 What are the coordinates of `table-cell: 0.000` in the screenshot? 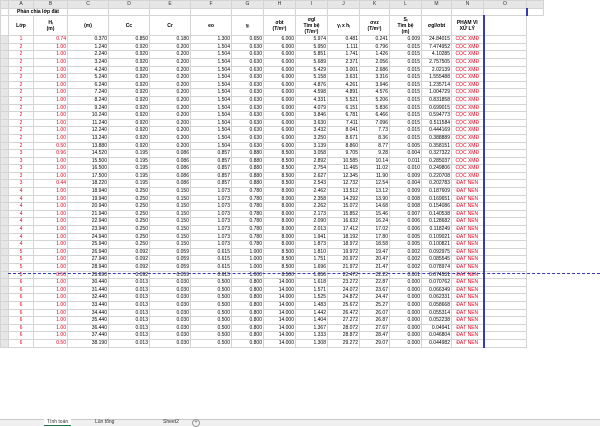 It's located at (405, 328).